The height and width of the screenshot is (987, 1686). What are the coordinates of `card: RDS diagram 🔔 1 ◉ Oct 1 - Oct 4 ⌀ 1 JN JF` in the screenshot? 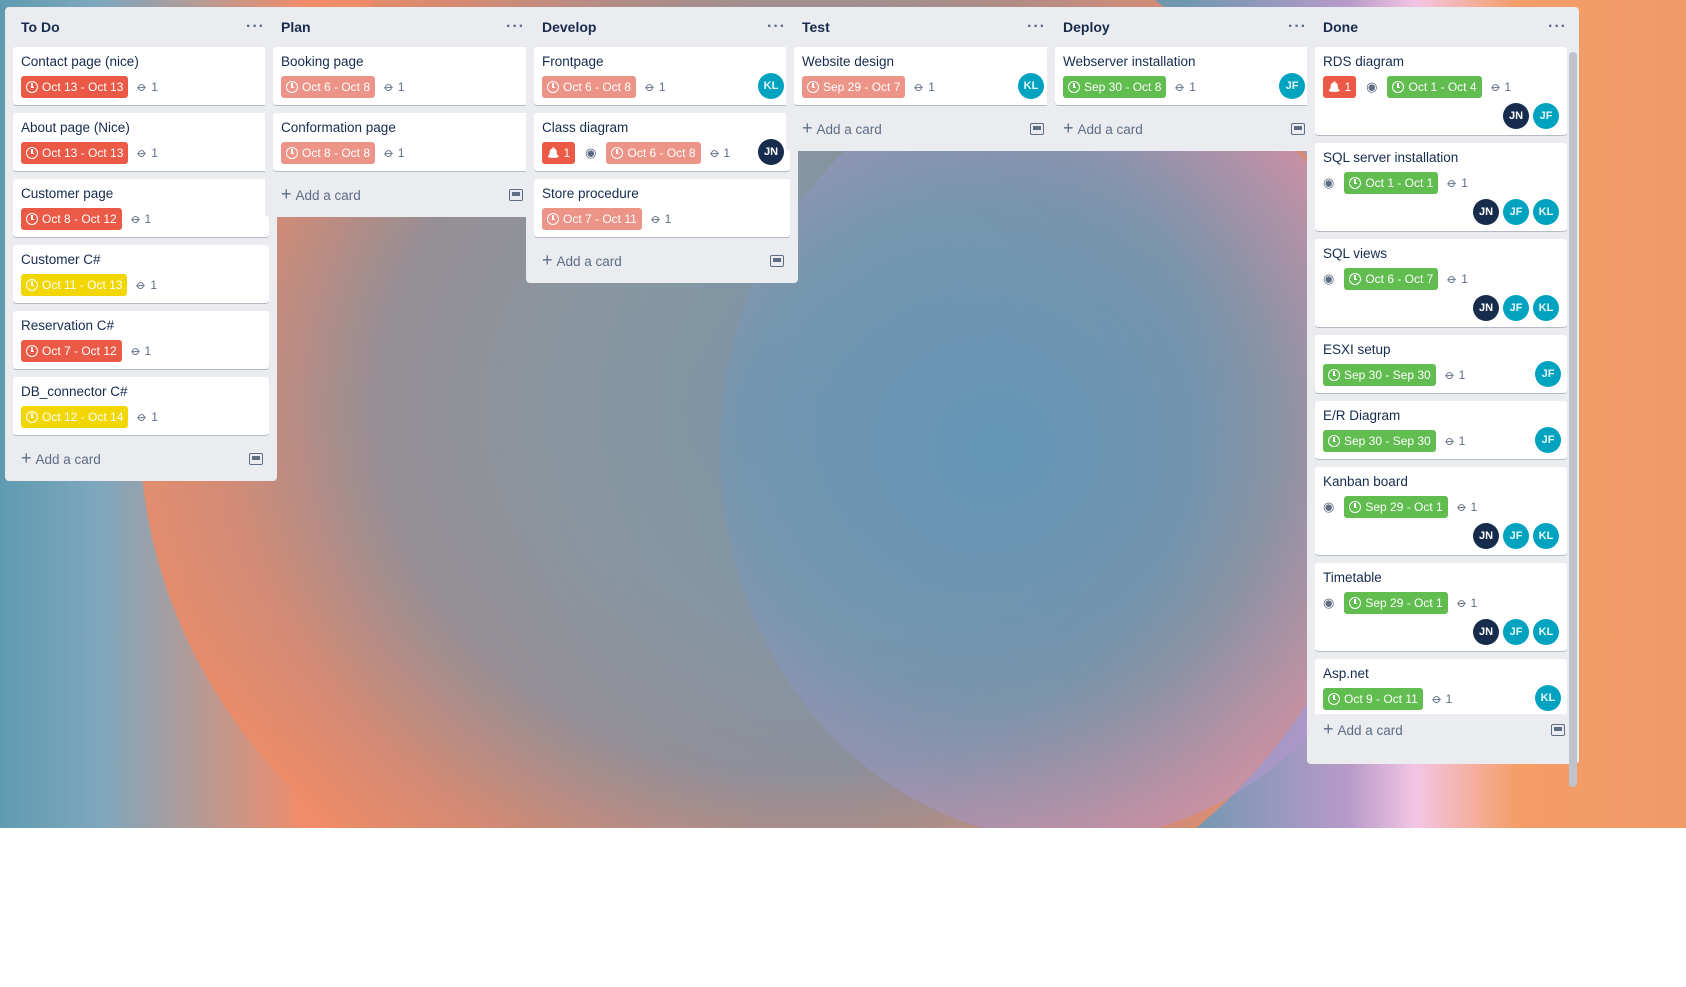 It's located at (1441, 91).